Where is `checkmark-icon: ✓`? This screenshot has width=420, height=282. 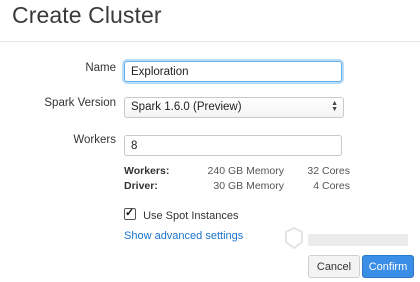 checkmark-icon: ✓ is located at coordinates (130, 213).